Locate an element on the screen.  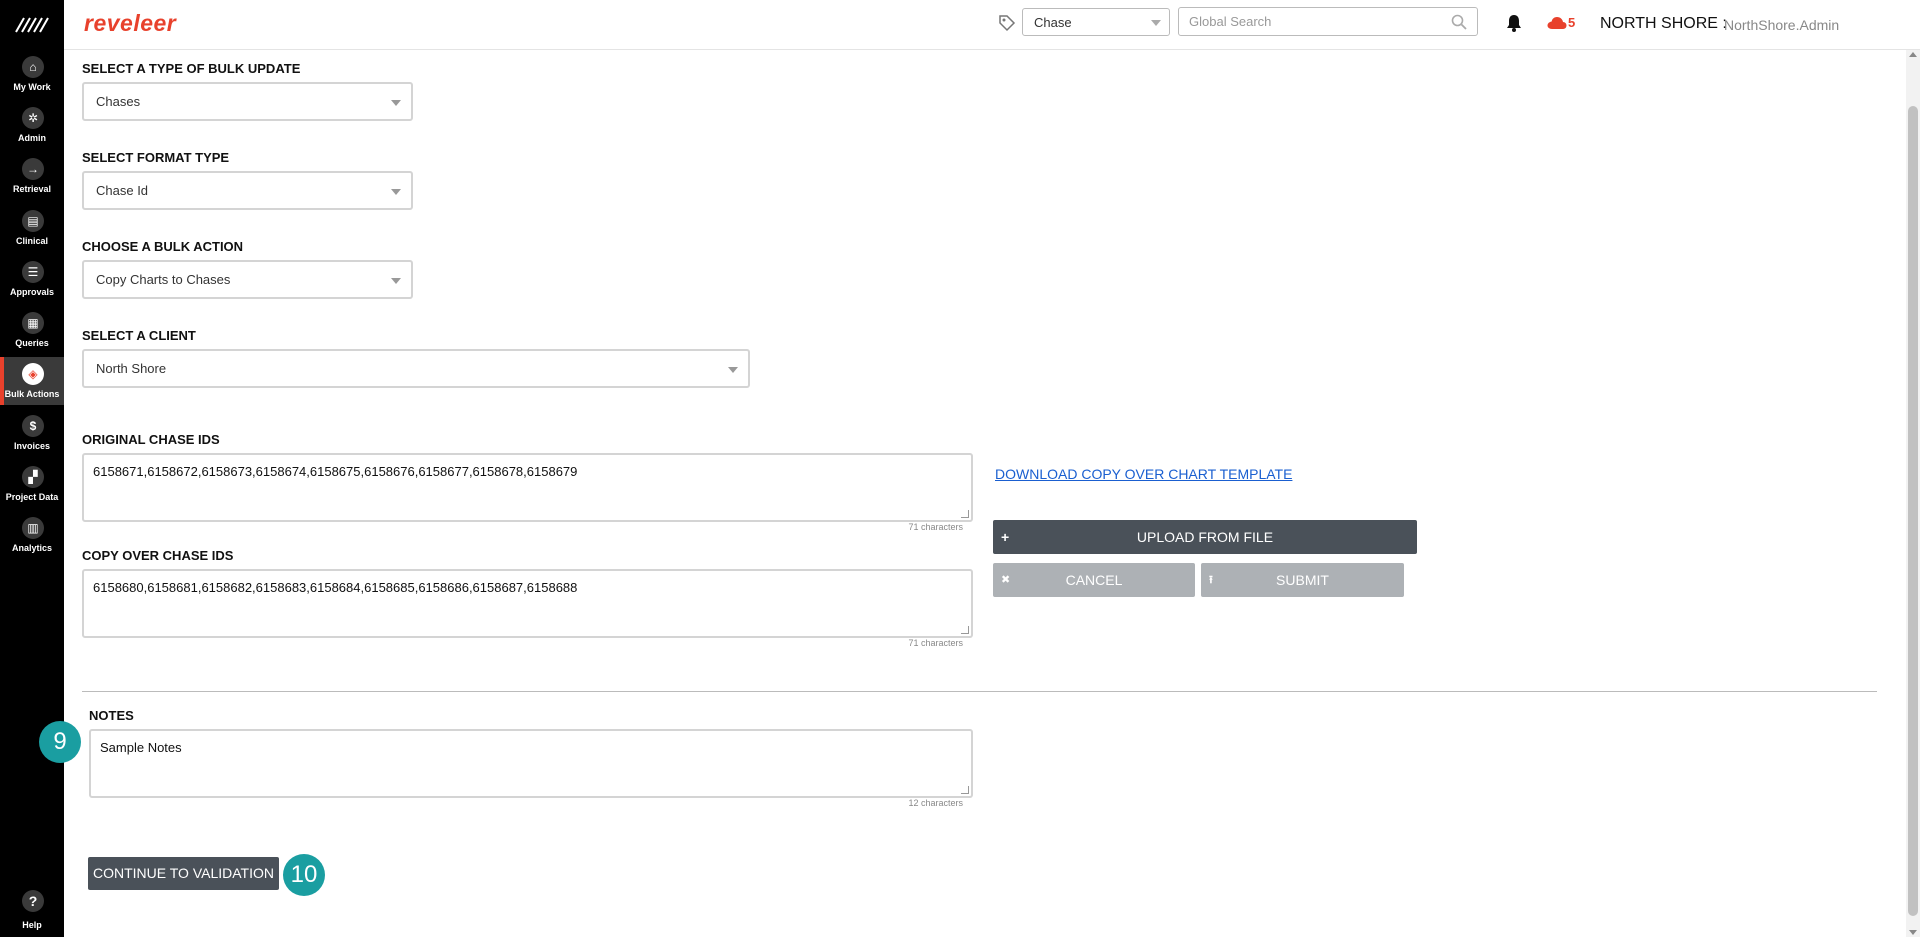
sidebar-item-queries: ▦ Queries is located at coordinates (32, 330).